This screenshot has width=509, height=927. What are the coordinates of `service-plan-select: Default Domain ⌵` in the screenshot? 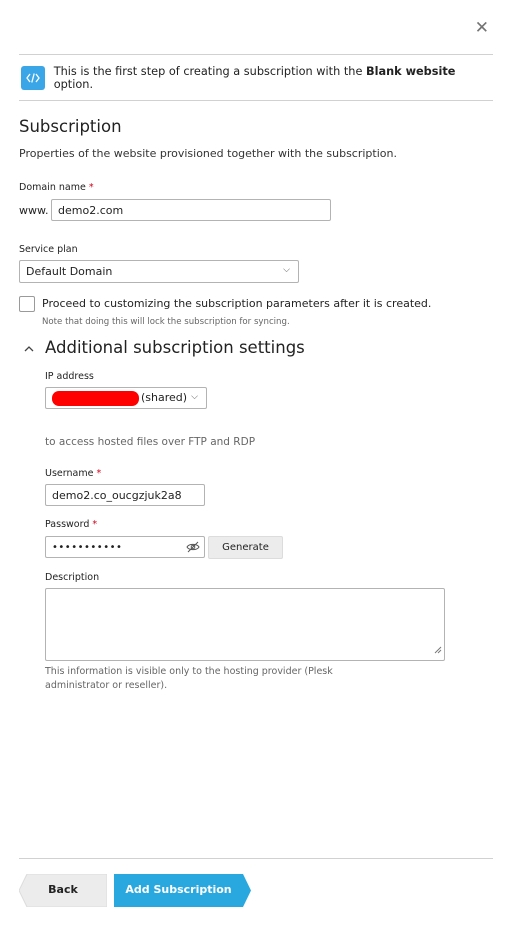 It's located at (159, 271).